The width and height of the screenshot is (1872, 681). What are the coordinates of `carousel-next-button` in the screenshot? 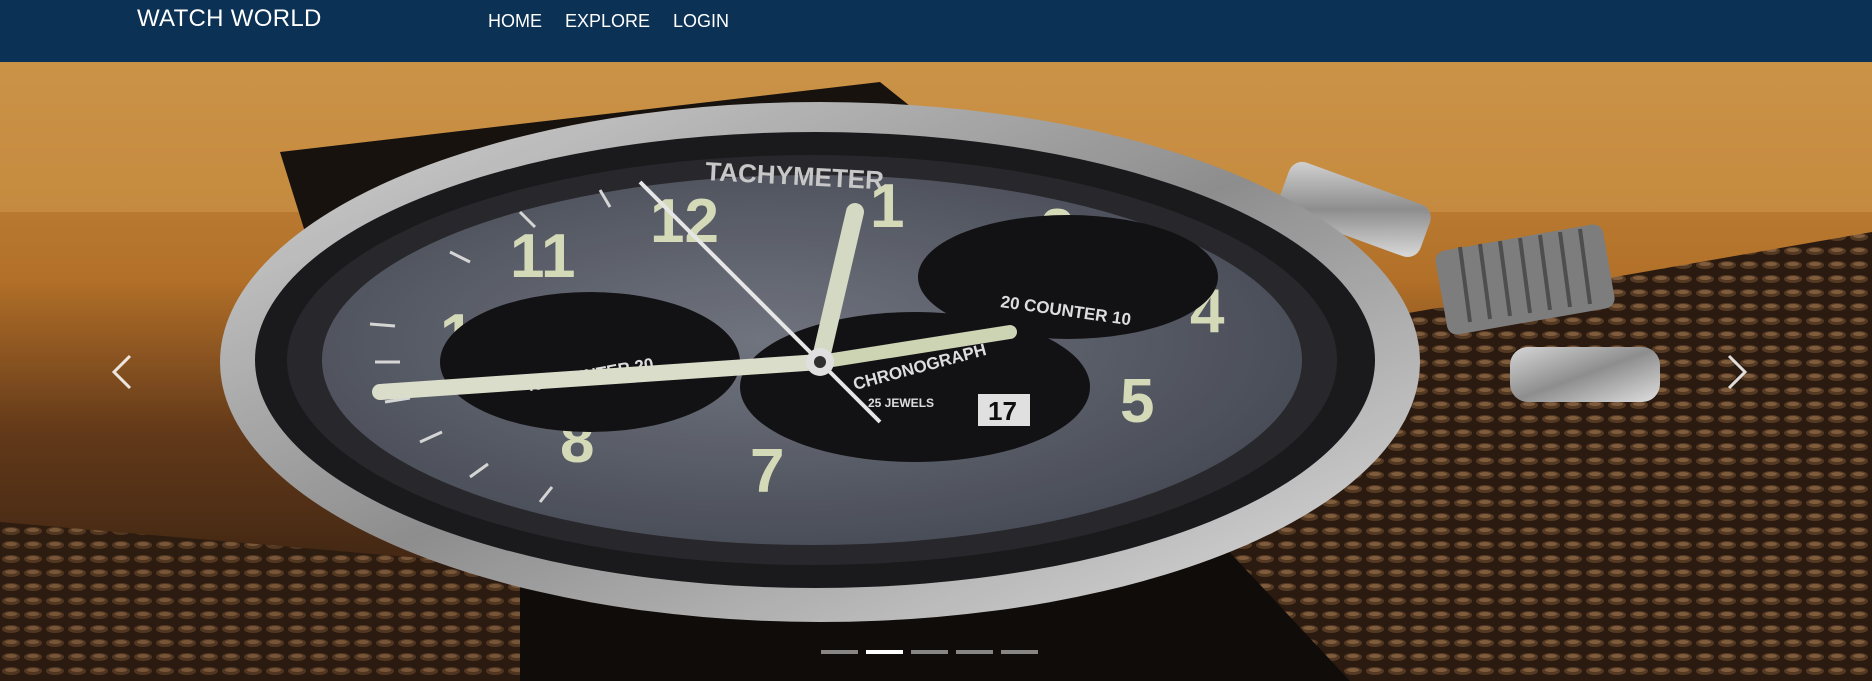 It's located at (1737, 372).